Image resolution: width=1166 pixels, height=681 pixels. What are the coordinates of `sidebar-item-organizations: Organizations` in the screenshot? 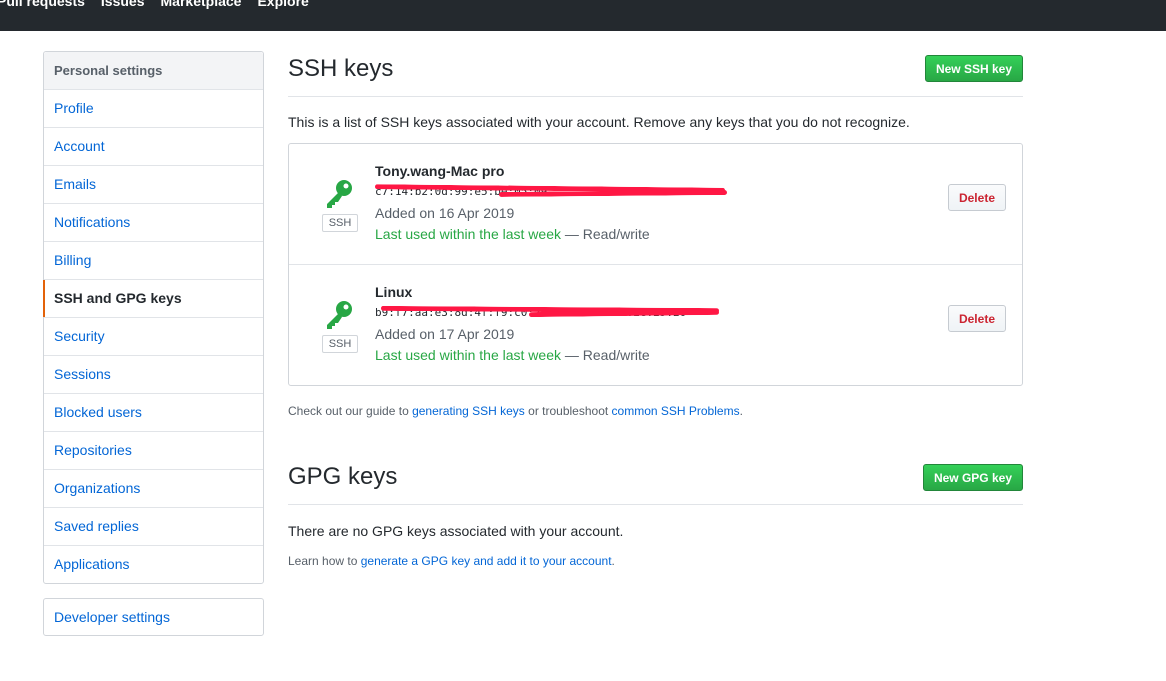 It's located at (153, 489).